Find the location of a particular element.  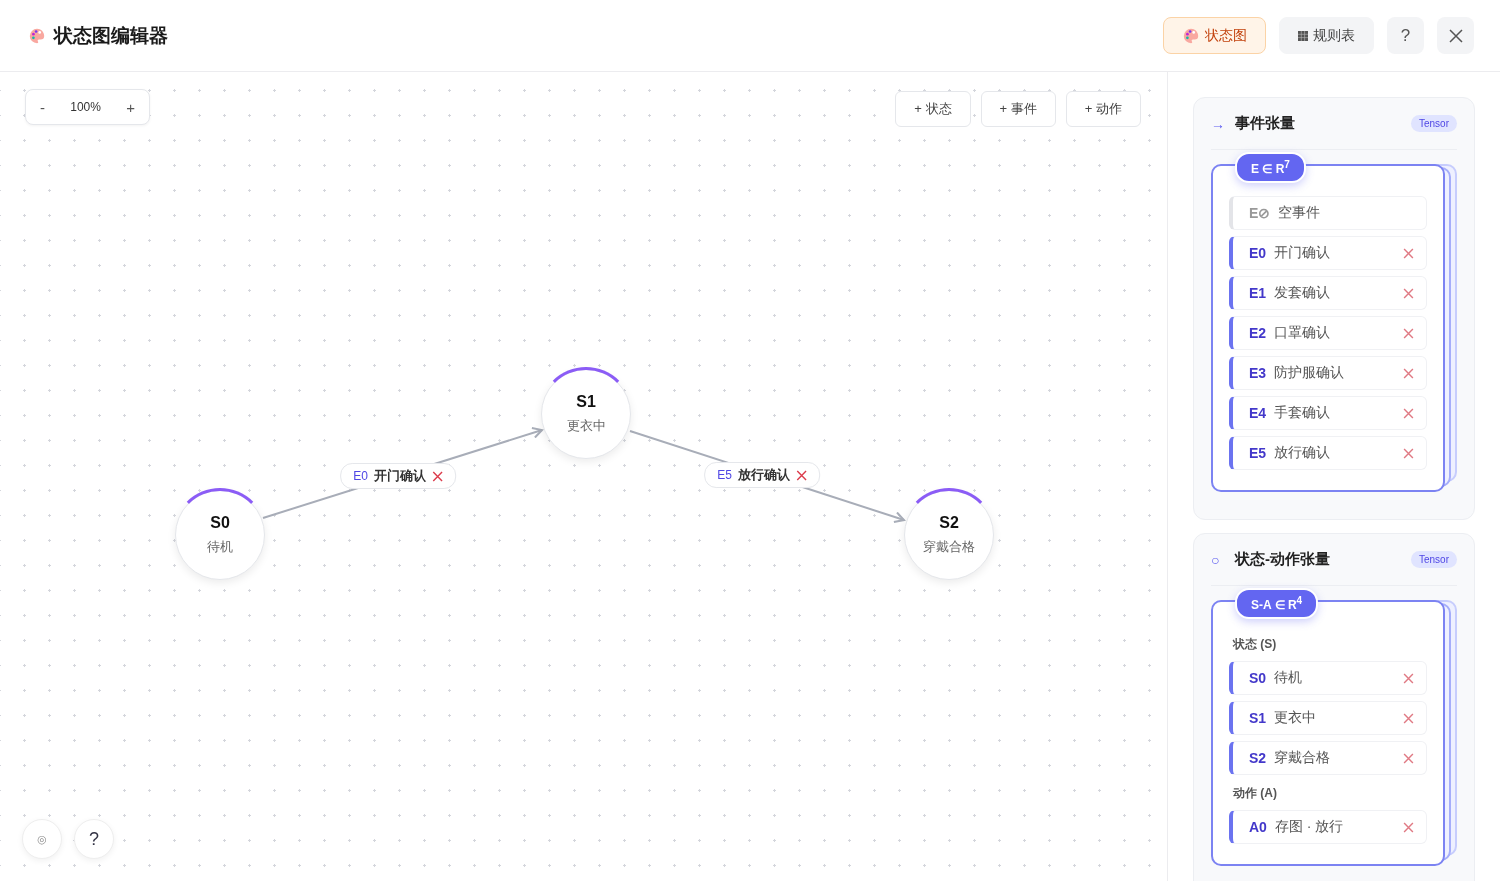

item-name: 放行确认 is located at coordinates (1303, 453).